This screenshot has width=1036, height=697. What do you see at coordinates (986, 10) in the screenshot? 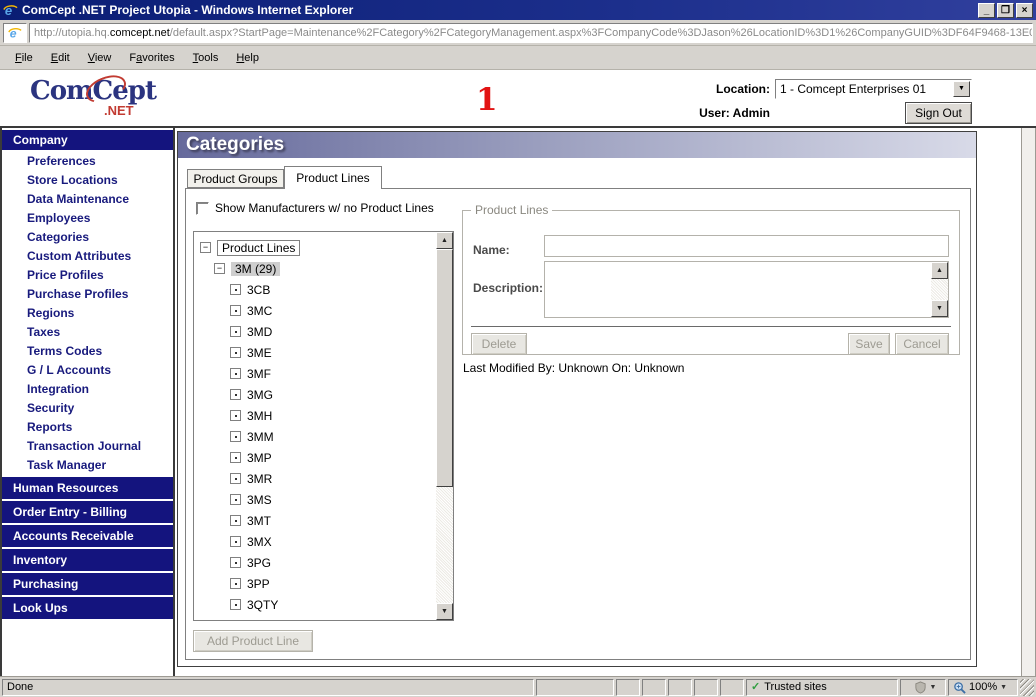
I see `minimize-button: _` at bounding box center [986, 10].